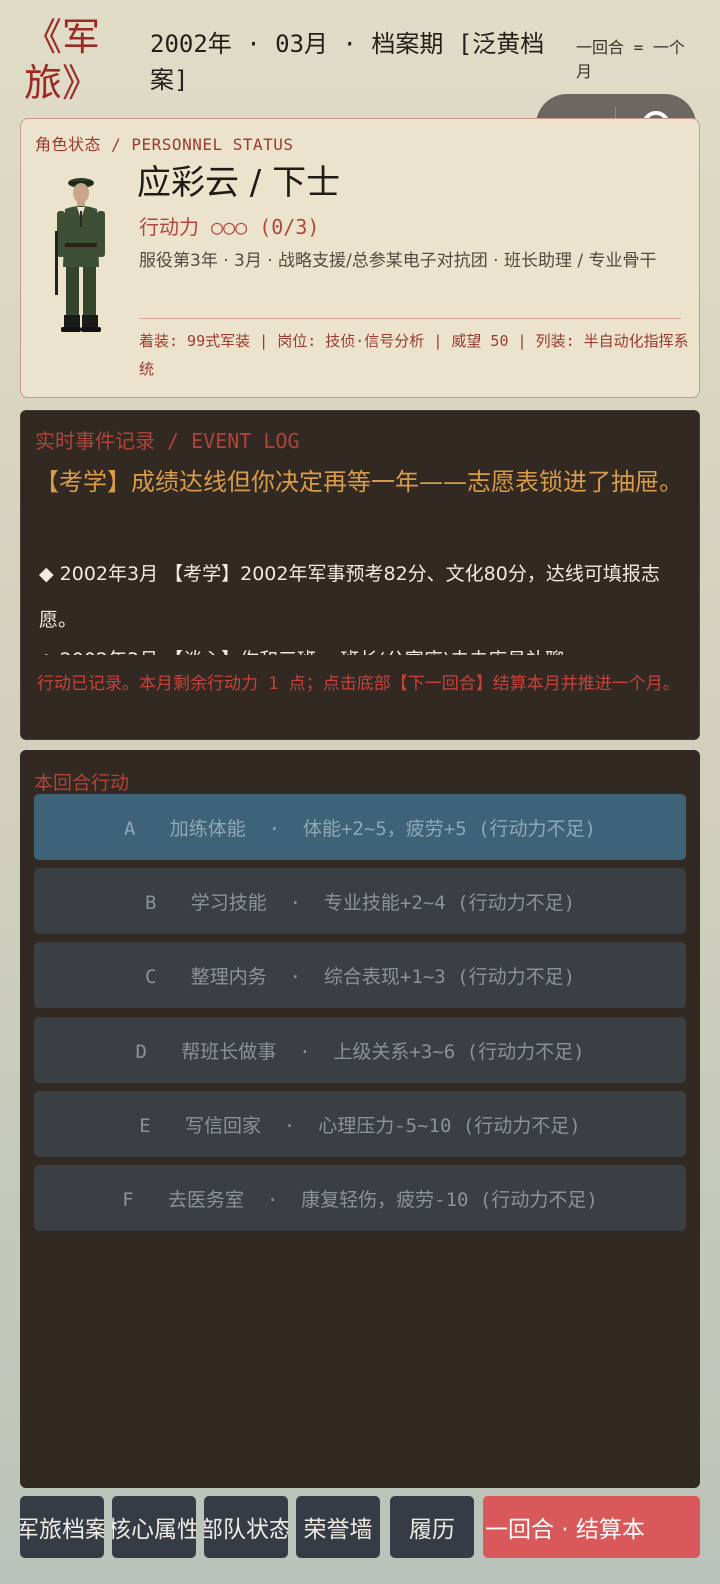 This screenshot has width=720, height=1584. Describe the element at coordinates (360, 1124) in the screenshot. I see `action-option-e: E 写信回家 · 心理压力-5~10 (行动力不足)` at that location.